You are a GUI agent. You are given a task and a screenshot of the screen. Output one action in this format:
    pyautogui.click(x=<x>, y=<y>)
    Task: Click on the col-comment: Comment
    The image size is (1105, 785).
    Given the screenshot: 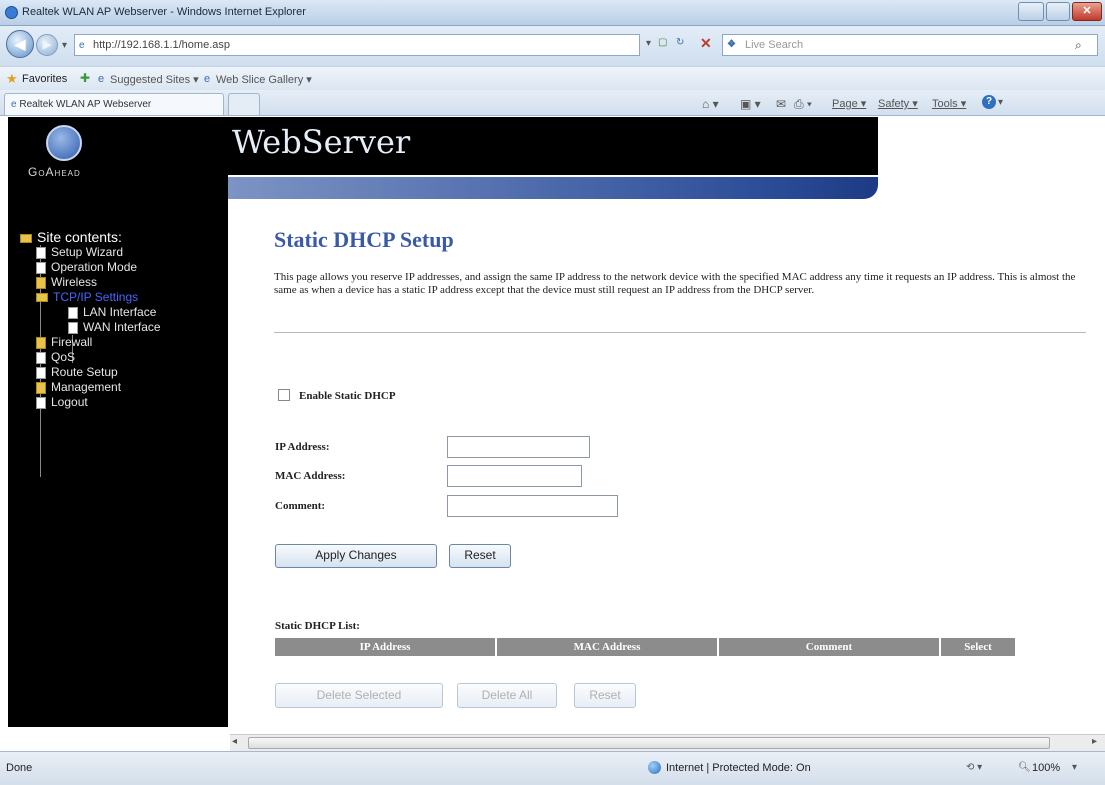 What is the action you would take?
    pyautogui.click(x=830, y=647)
    